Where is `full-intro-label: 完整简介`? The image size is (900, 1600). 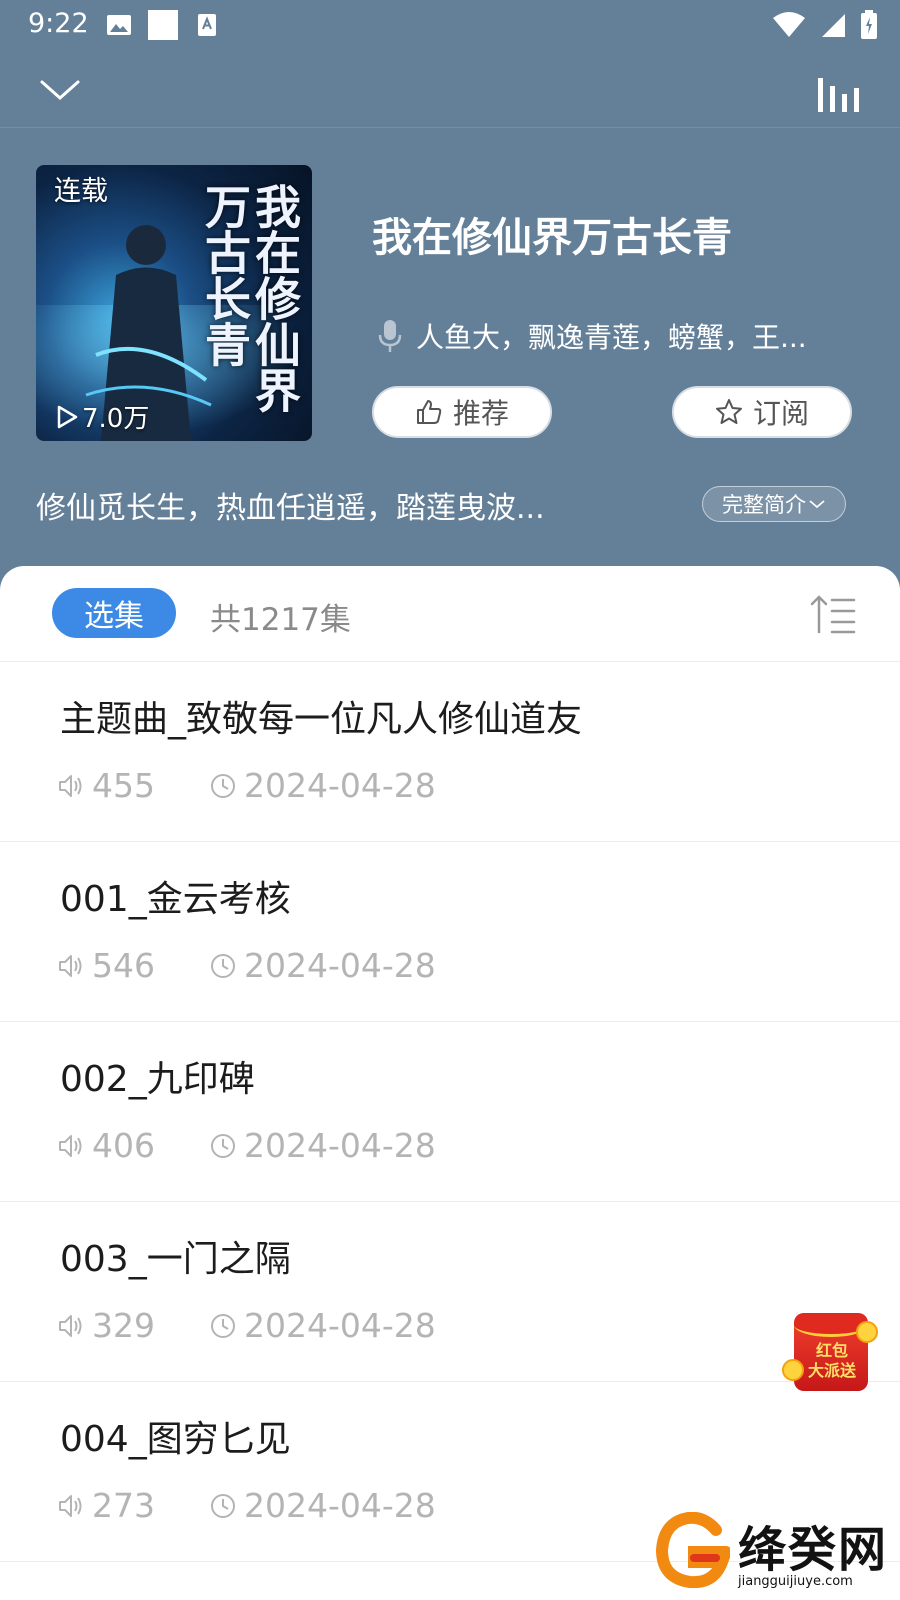
full-intro-label: 完整简介 is located at coordinates (764, 505).